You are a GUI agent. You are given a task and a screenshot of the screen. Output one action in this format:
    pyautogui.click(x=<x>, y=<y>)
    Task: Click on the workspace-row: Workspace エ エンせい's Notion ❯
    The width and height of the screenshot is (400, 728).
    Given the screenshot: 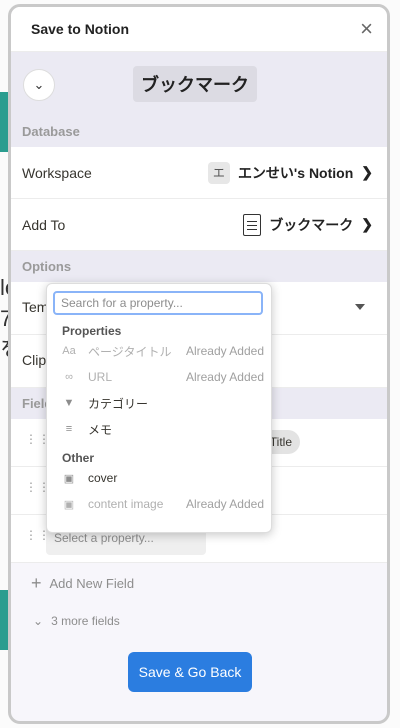 What is the action you would take?
    pyautogui.click(x=199, y=173)
    